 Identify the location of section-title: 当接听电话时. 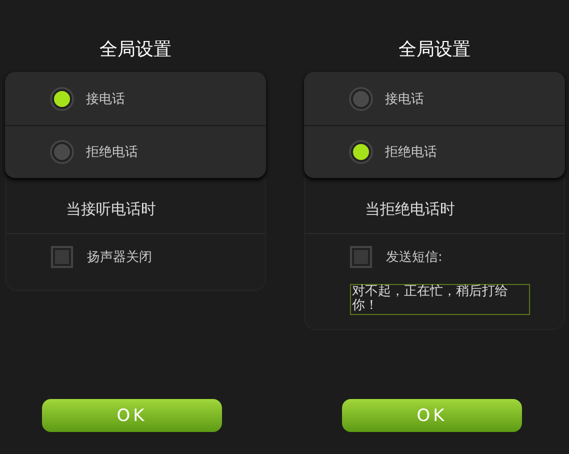
(135, 206).